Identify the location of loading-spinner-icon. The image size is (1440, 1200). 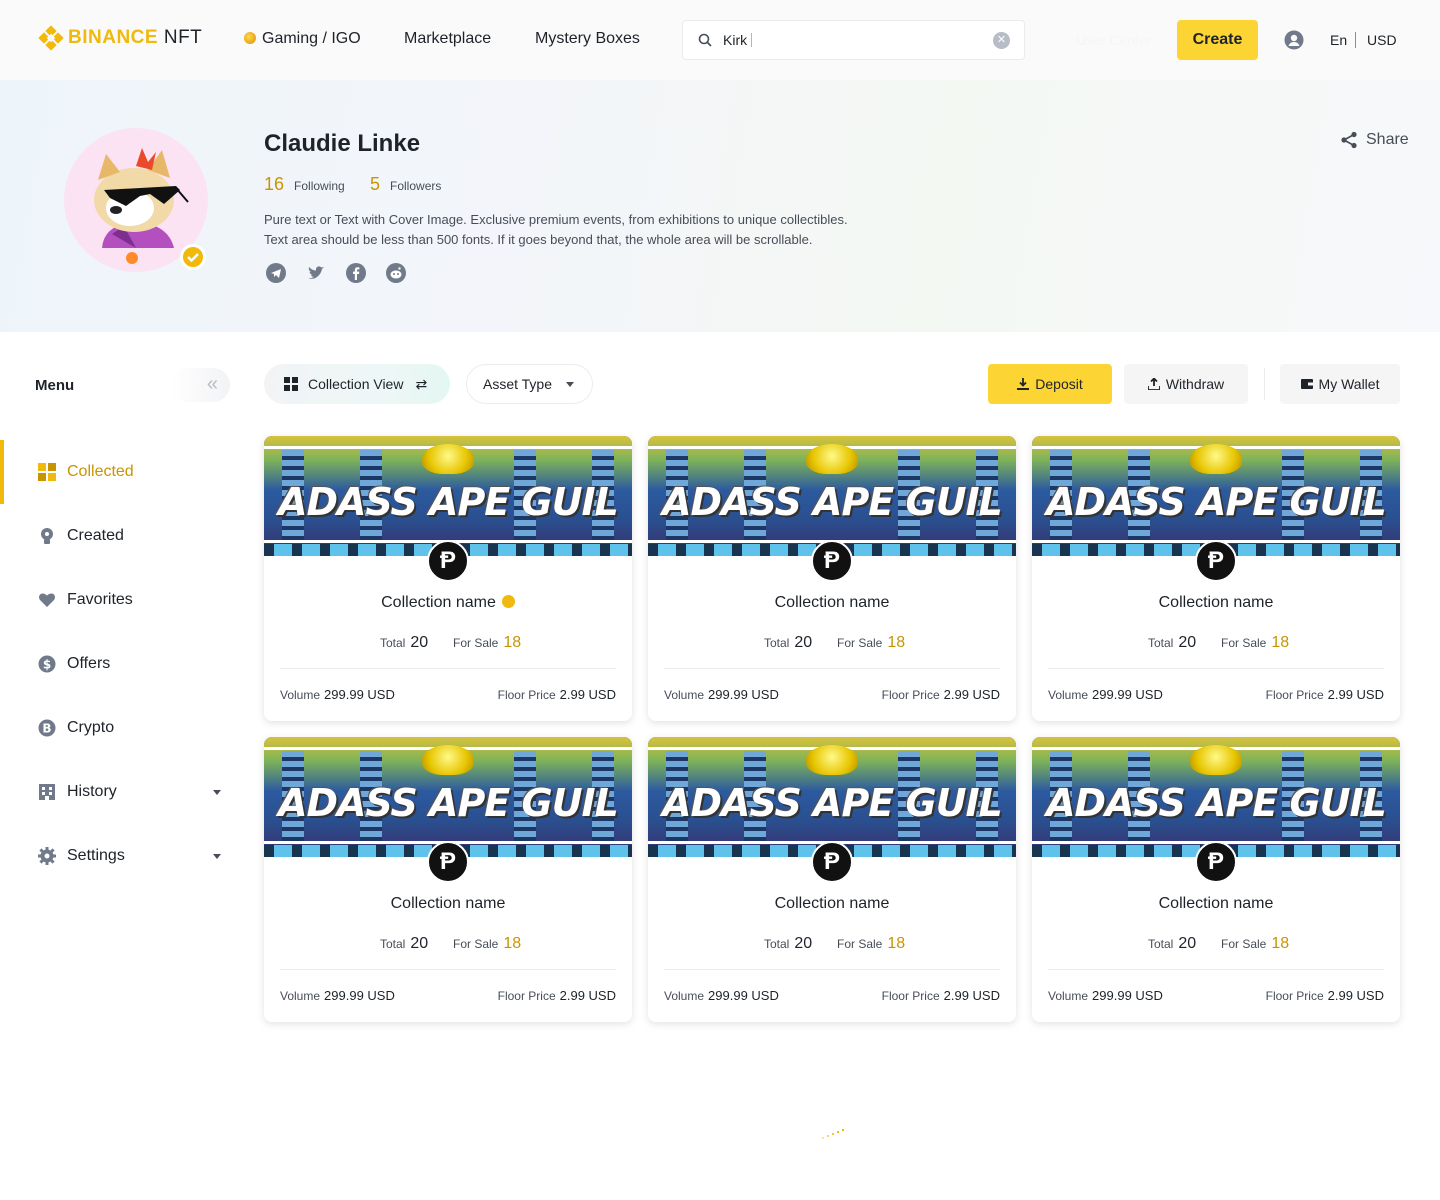
(833, 1134).